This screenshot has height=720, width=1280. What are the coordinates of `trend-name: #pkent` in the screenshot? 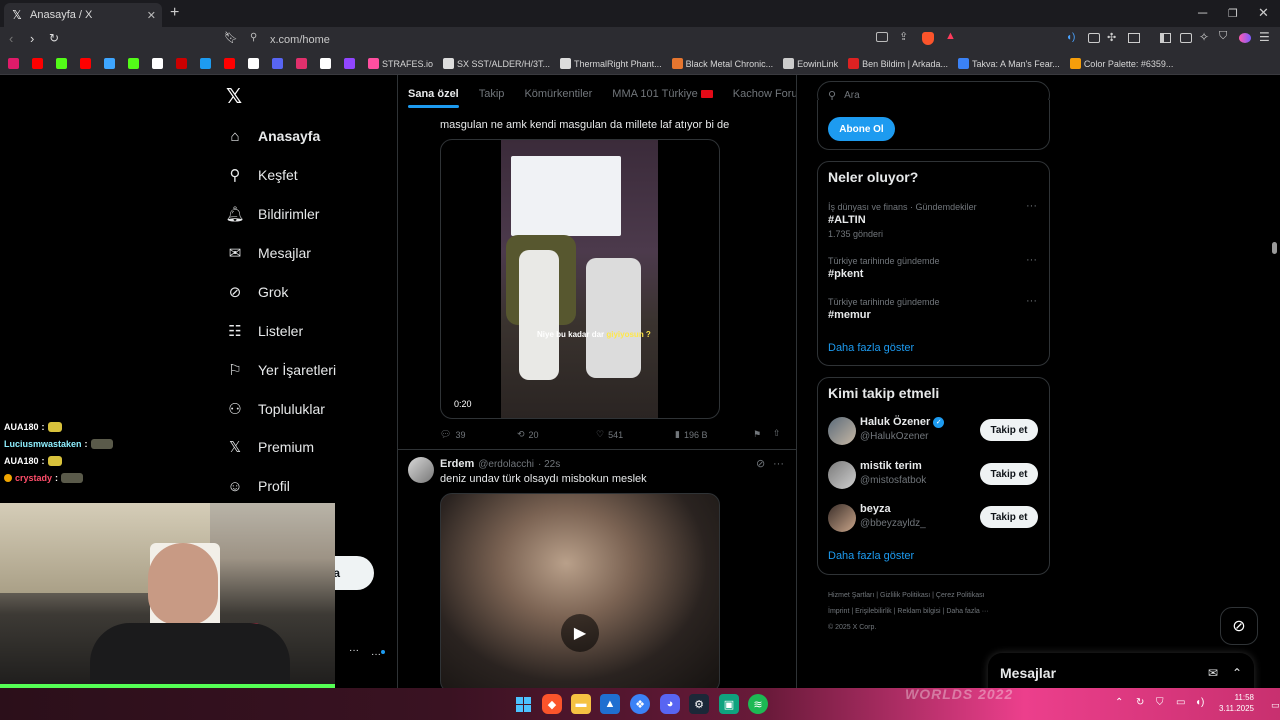 It's located at (845, 274).